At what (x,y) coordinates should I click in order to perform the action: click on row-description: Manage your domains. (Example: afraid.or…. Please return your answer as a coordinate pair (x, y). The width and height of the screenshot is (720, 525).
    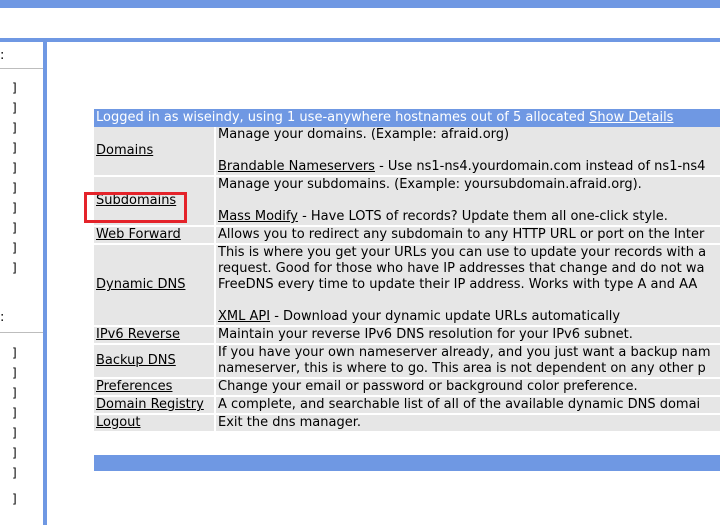
    Looking at the image, I should click on (468, 151).